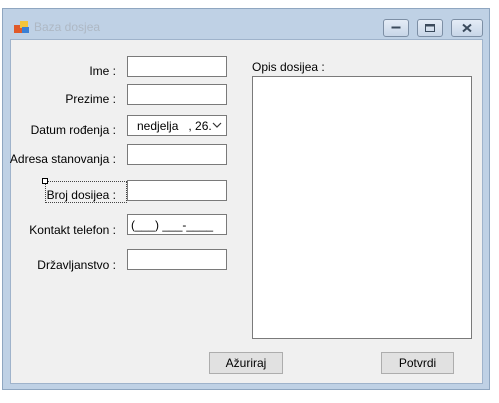 This screenshot has height=403, width=499. What do you see at coordinates (246, 363) in the screenshot?
I see `azuriraj-button: Ažuriraj` at bounding box center [246, 363].